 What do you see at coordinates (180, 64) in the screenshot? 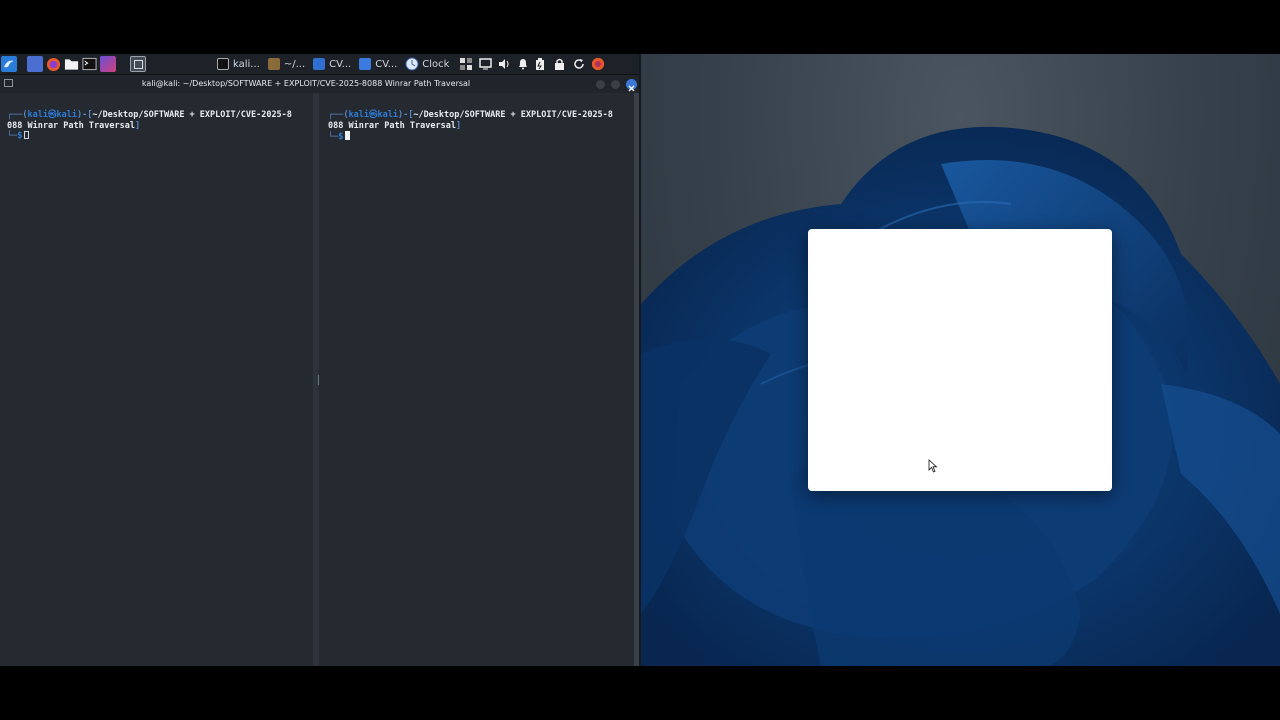
I see `workspace-switcher` at bounding box center [180, 64].